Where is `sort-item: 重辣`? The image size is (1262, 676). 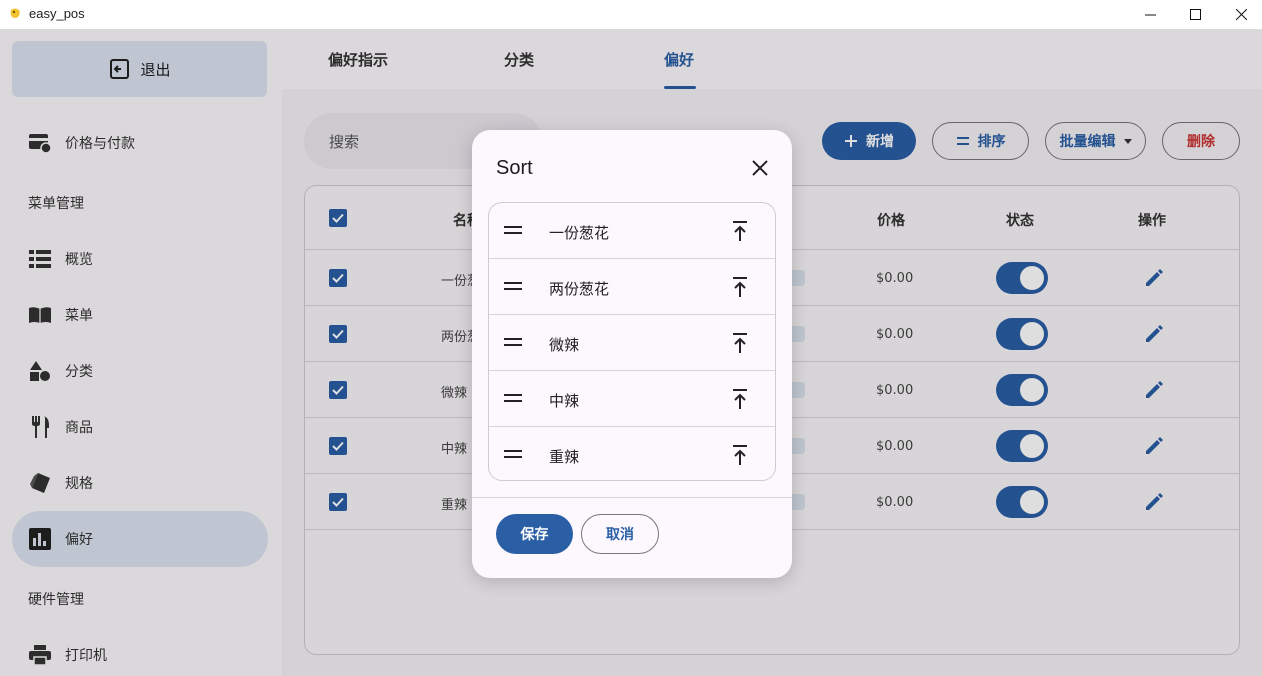
sort-item: 重辣 is located at coordinates (632, 453).